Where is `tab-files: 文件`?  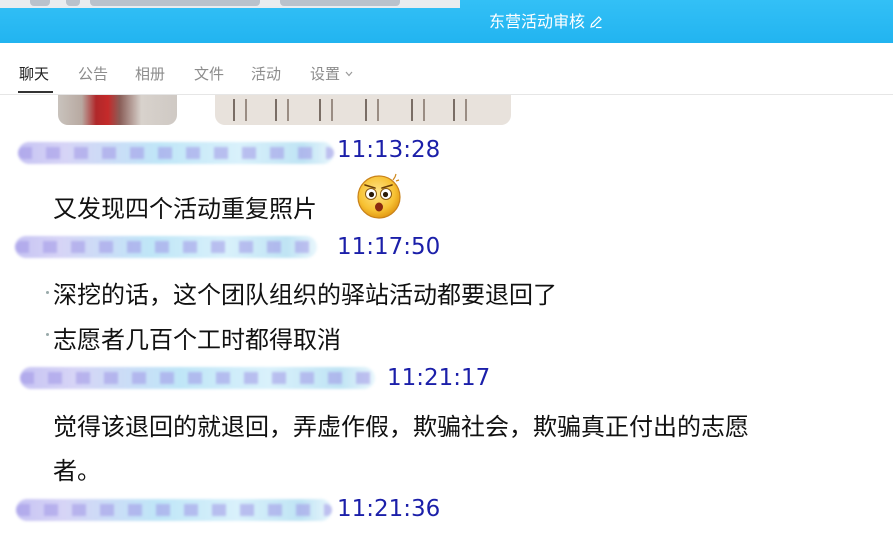
tab-files: 文件 is located at coordinates (209, 73).